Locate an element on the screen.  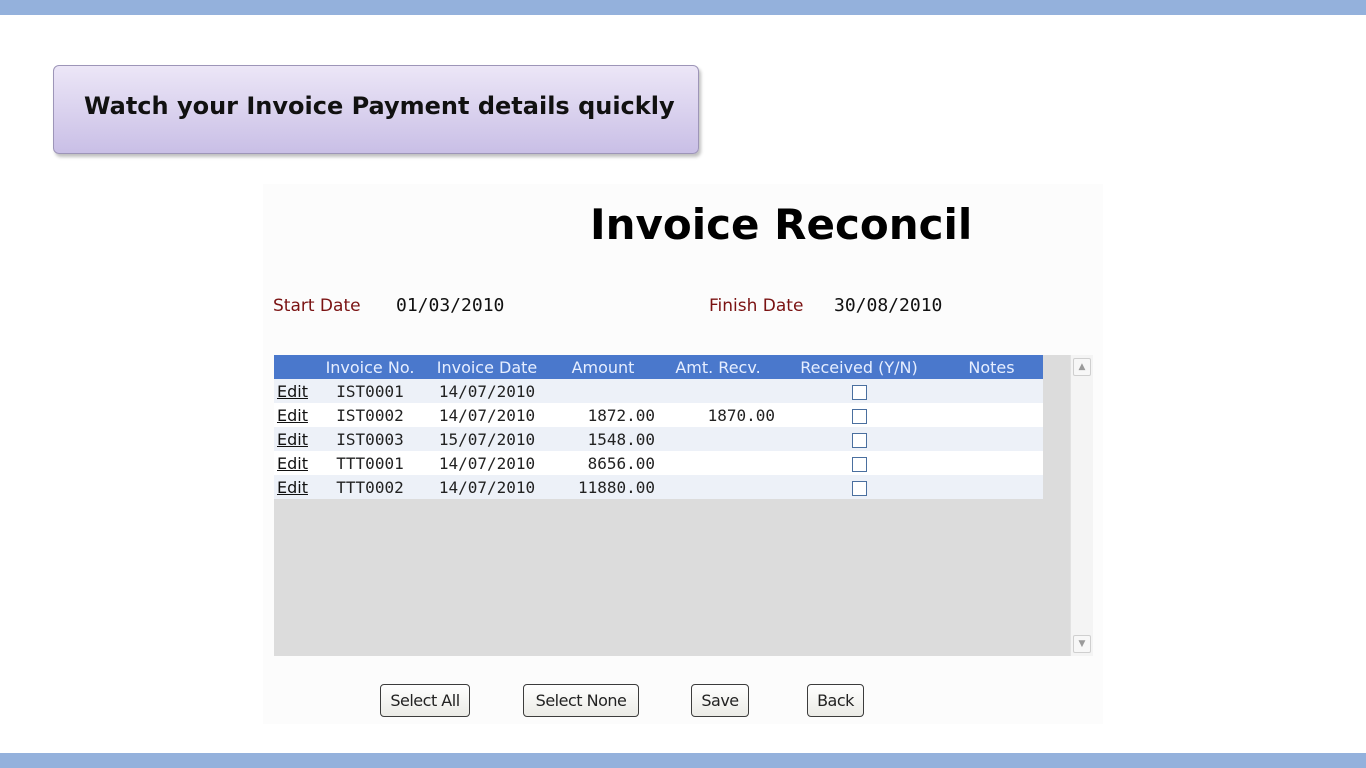
finish-date-label: Finish Date is located at coordinates (756, 306).